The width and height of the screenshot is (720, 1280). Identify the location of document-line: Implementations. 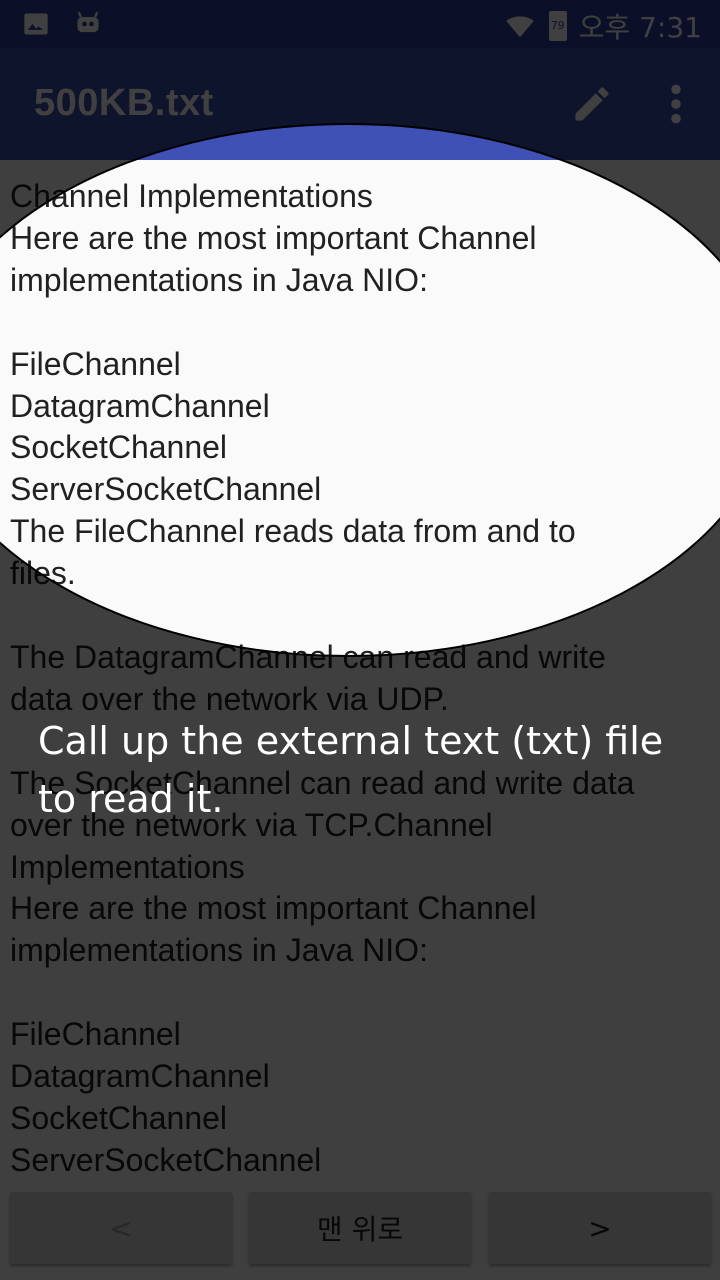
(127, 866).